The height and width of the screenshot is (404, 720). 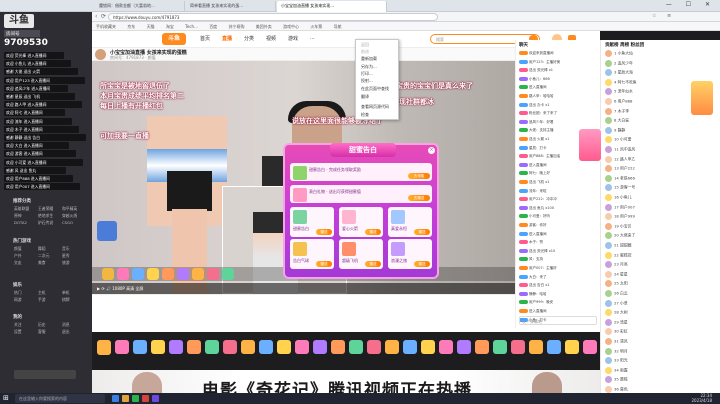 I want to click on windows-start-icon: ⊞, so click(x=7, y=398).